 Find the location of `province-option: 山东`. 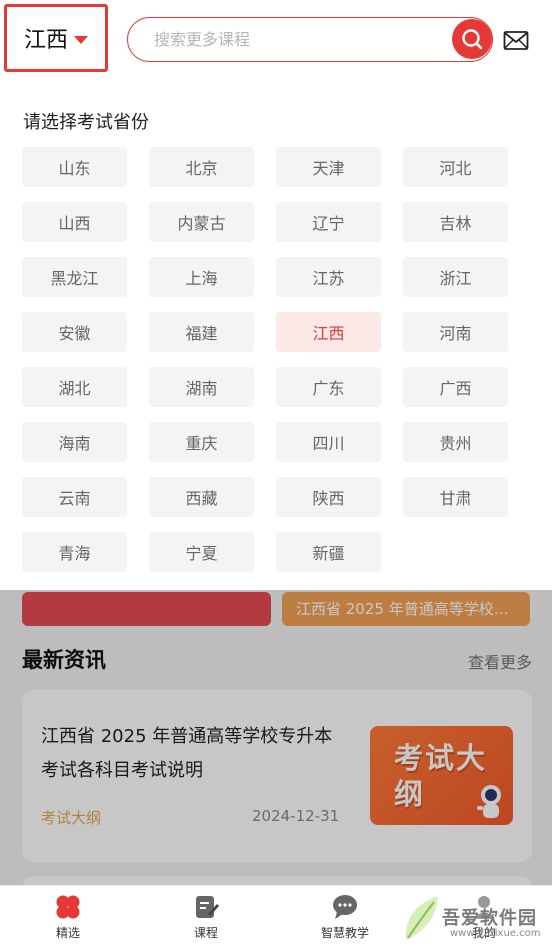

province-option: 山东 is located at coordinates (74, 167).